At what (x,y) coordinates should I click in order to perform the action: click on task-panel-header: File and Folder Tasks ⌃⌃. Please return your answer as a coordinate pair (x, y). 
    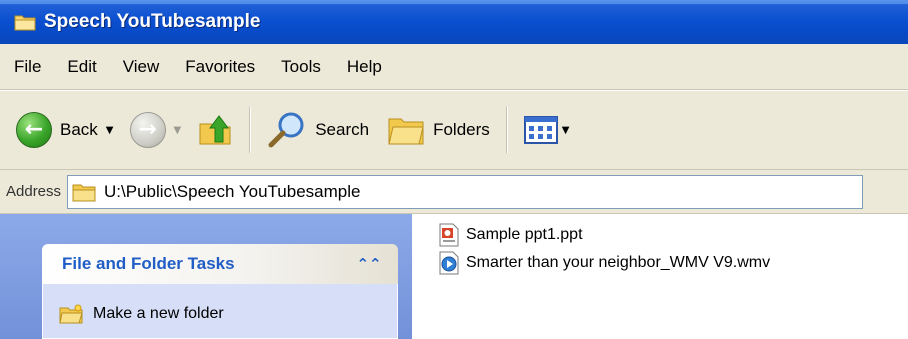
    Looking at the image, I should click on (220, 264).